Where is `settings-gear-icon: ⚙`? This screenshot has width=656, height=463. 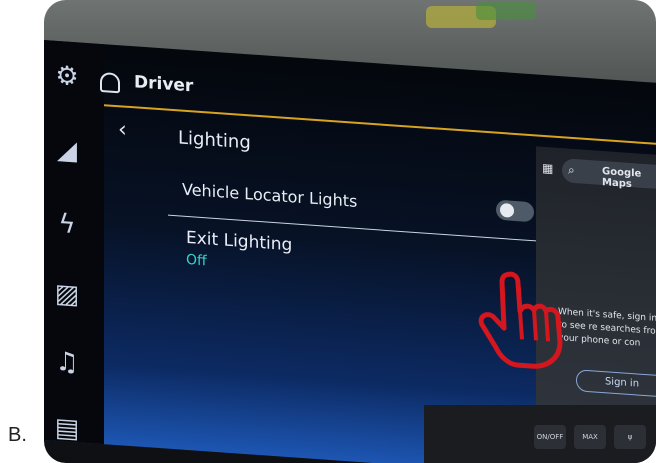
settings-gear-icon: ⚙ is located at coordinates (67, 76).